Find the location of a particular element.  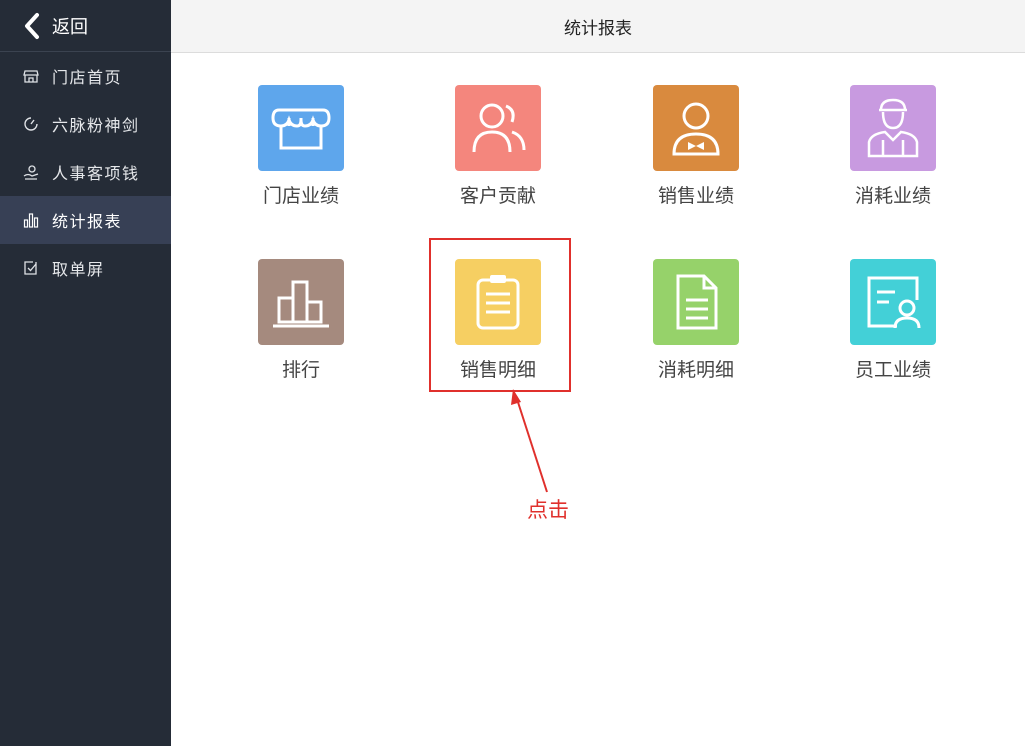

page-title: 统计报表 is located at coordinates (598, 26).